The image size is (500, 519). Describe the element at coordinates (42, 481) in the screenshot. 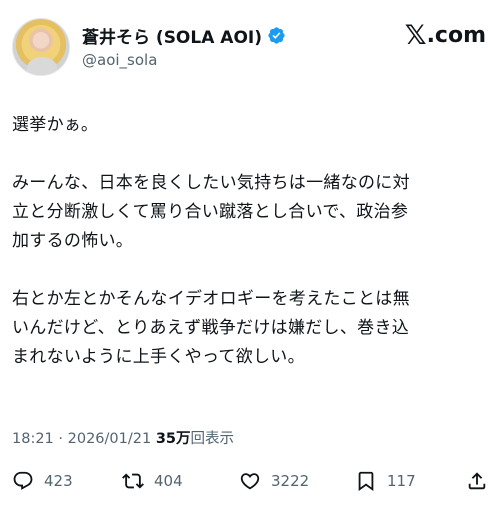

I see `reply-button: 423` at that location.